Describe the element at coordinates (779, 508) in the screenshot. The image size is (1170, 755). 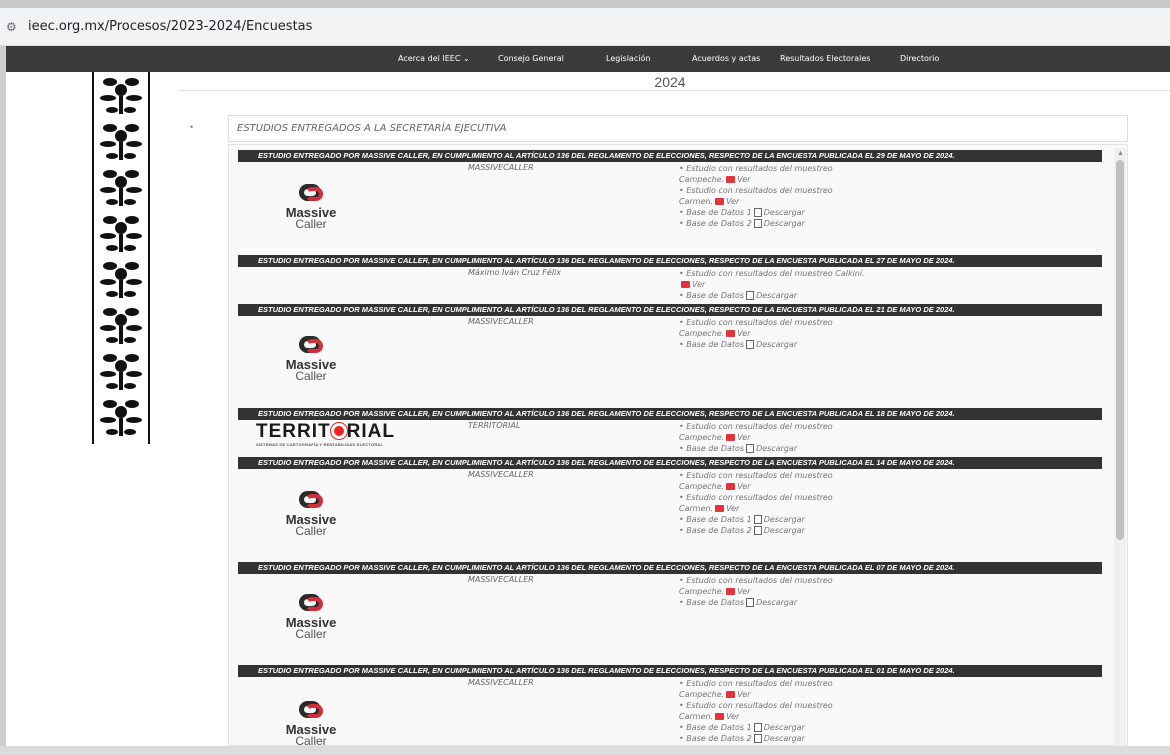
I see `download-line: Carmen. Ver` at that location.